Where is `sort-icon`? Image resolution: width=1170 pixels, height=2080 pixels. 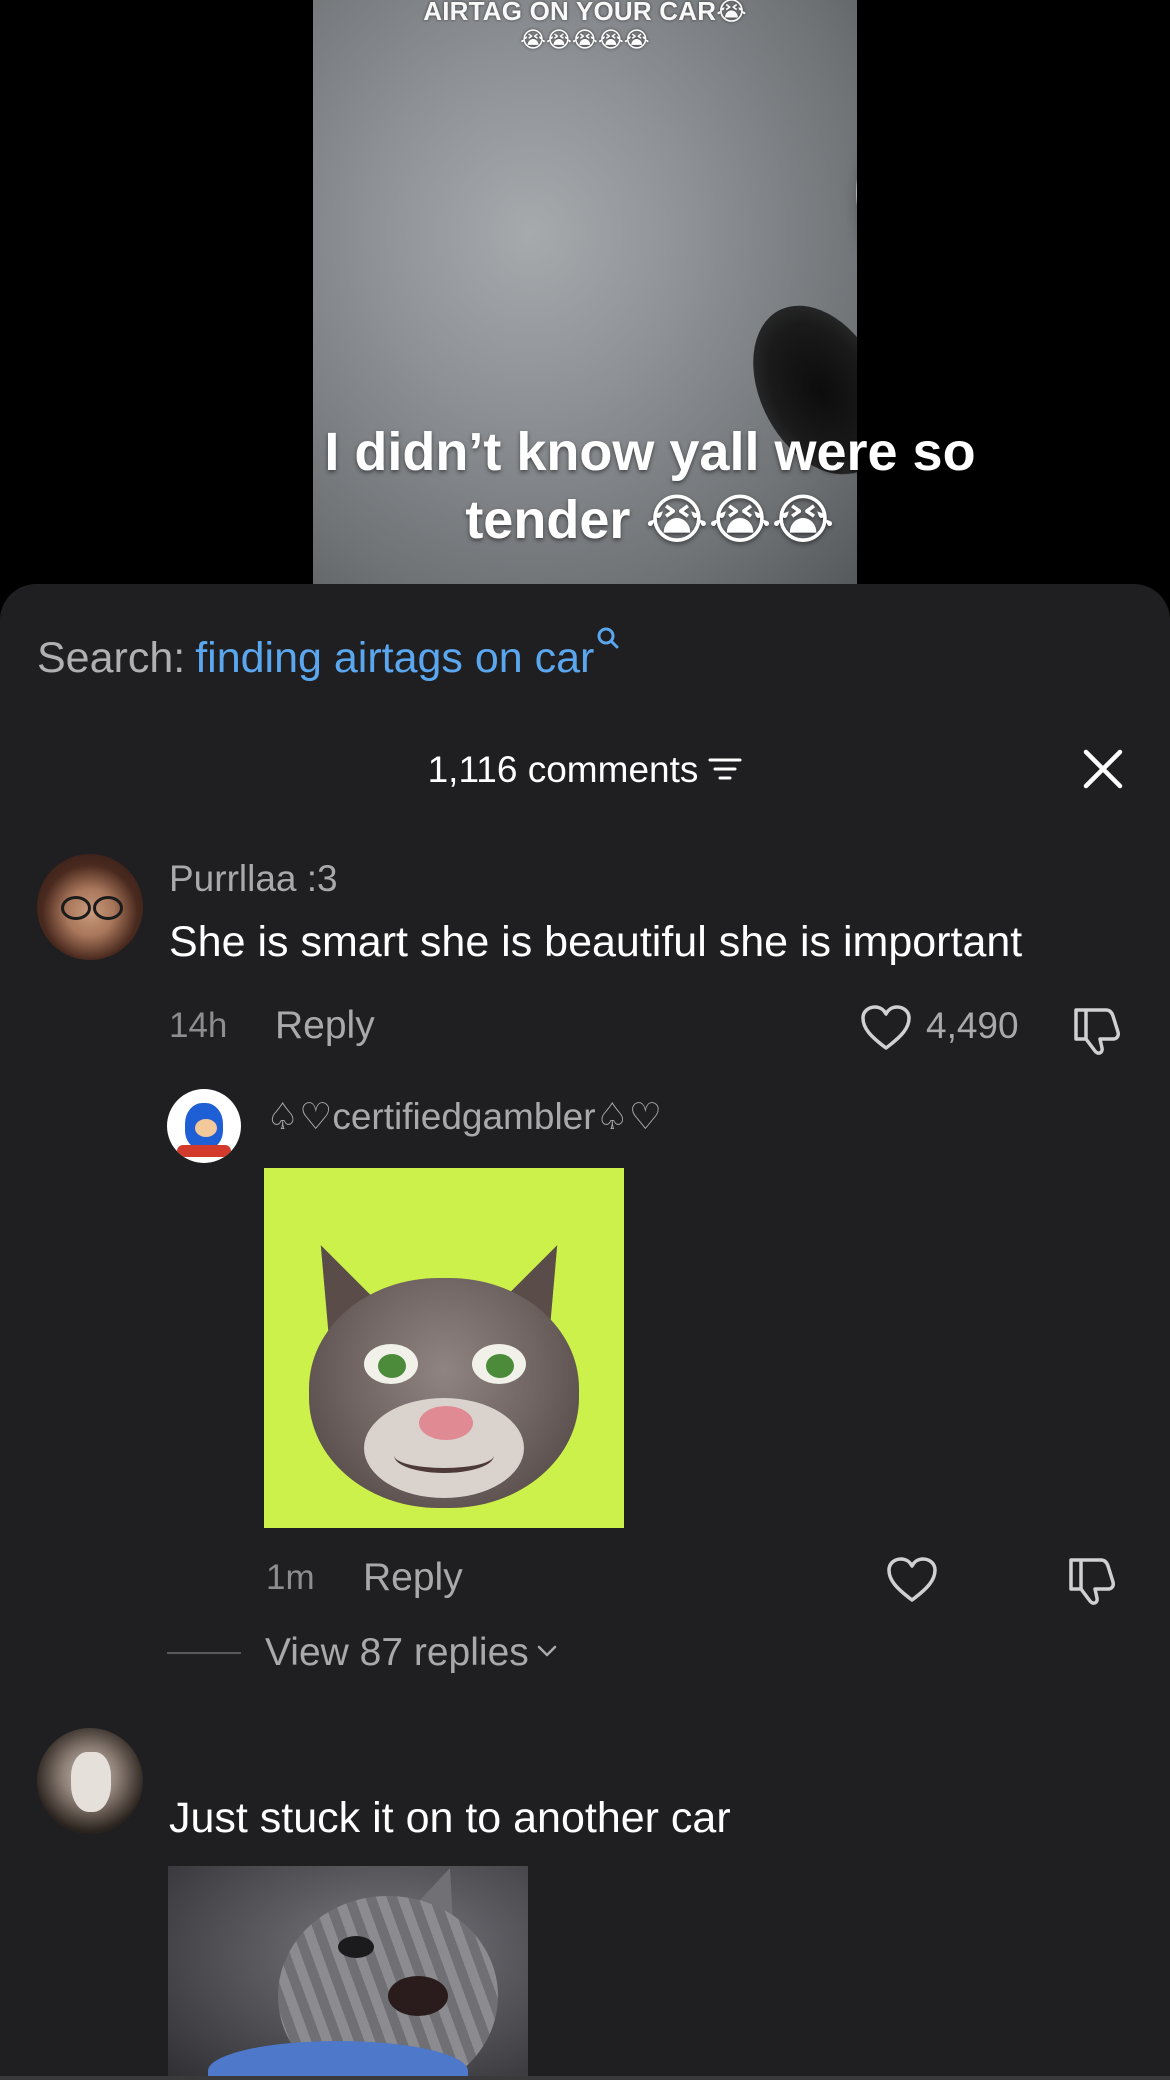 sort-icon is located at coordinates (725, 769).